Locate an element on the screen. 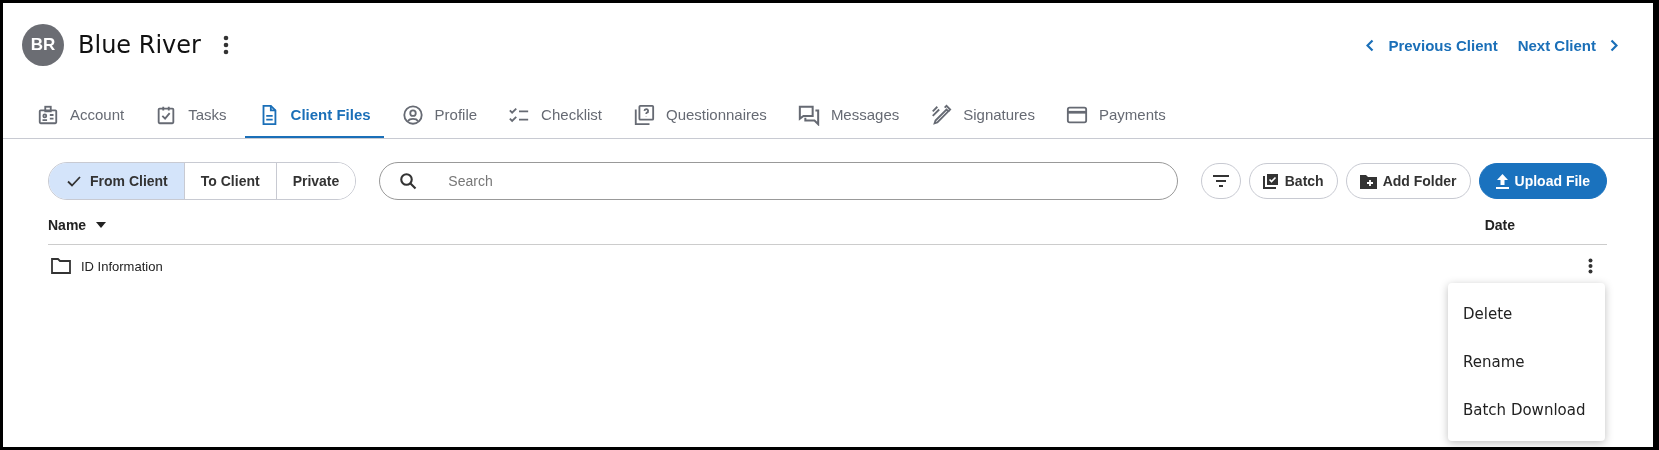 Image resolution: width=1659 pixels, height=450 pixels. avatar: BR is located at coordinates (43, 45).